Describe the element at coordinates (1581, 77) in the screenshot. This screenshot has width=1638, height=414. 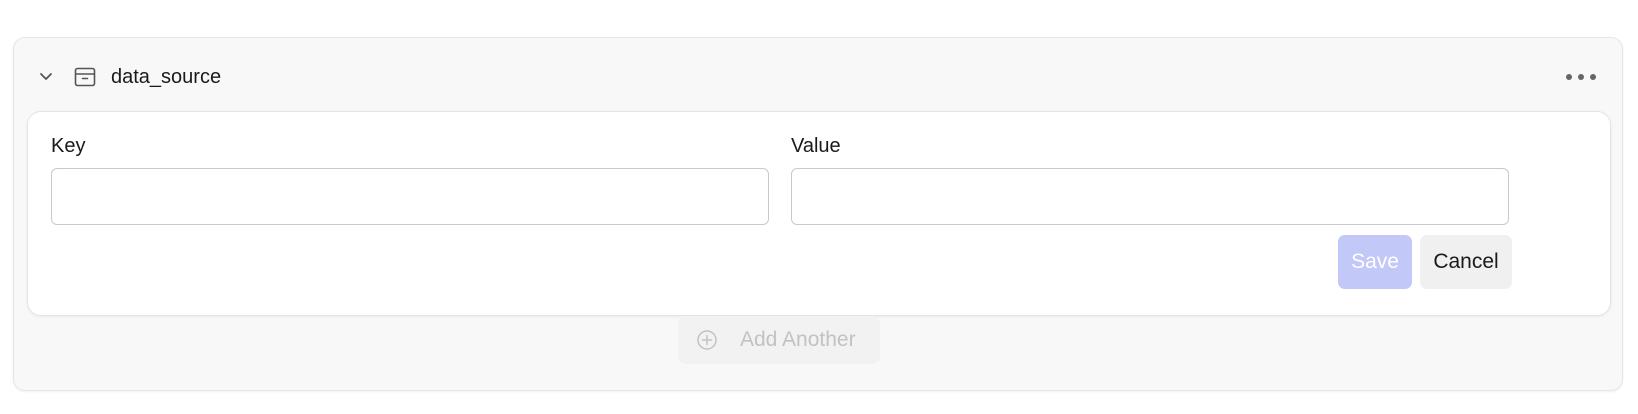
I see `more-options-icon` at that location.